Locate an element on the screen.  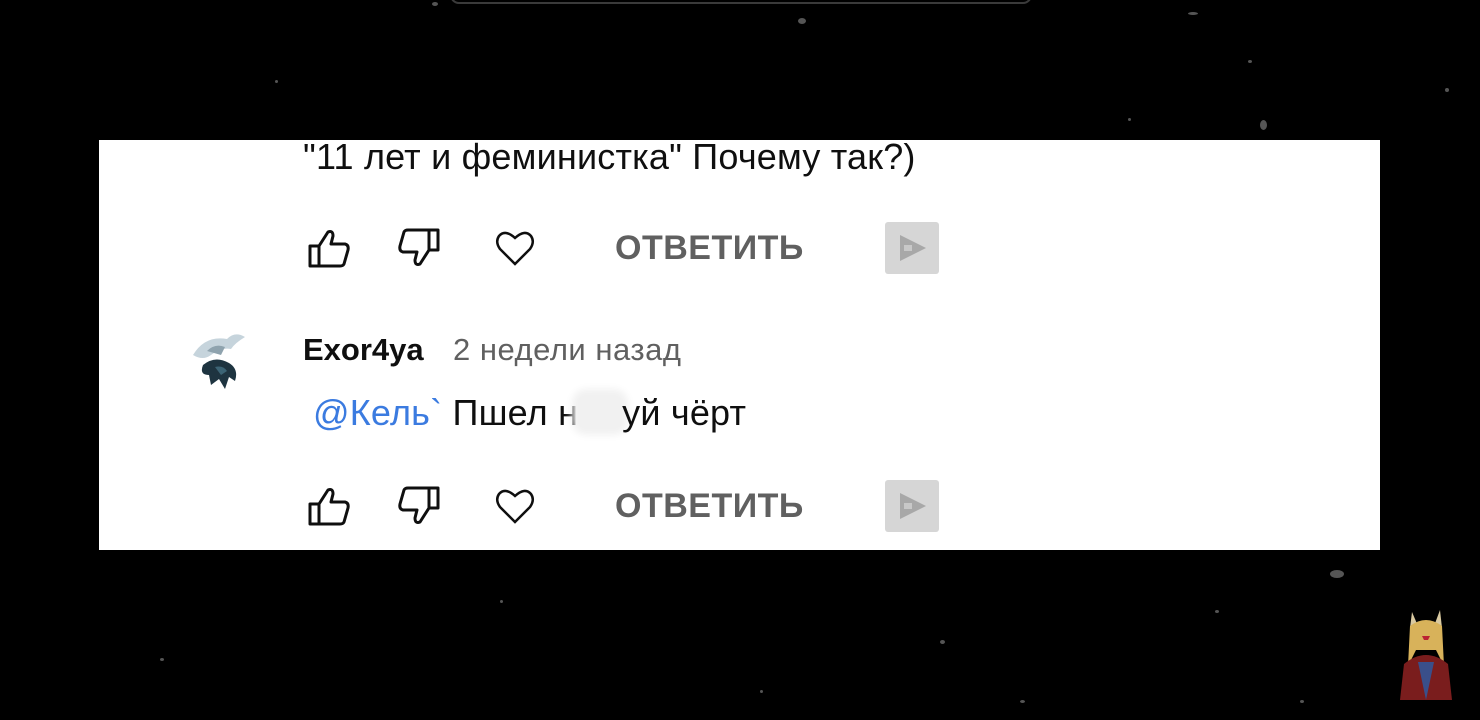
previous-comment-actions: ОТВЕТИТЬ is located at coordinates (628, 248).